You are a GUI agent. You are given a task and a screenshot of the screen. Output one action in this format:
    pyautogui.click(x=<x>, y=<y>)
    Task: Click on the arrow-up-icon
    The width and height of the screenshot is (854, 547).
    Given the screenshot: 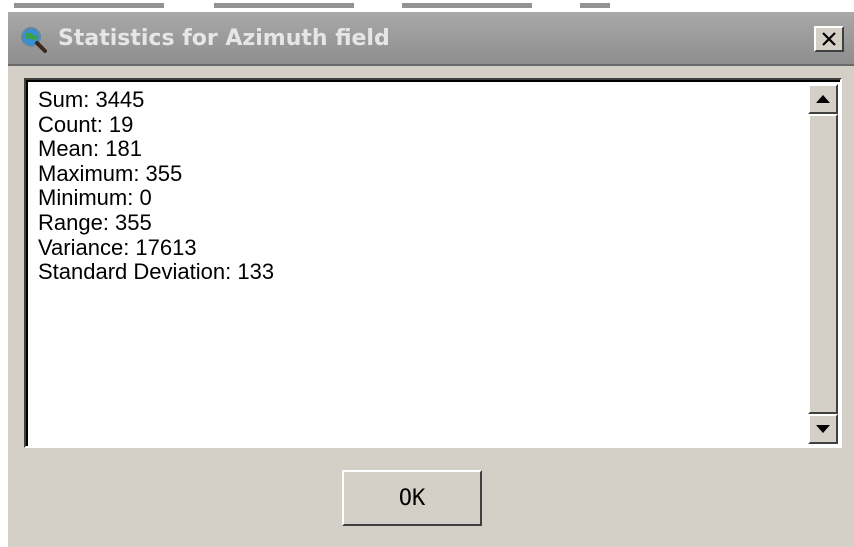 What is the action you would take?
    pyautogui.click(x=823, y=99)
    